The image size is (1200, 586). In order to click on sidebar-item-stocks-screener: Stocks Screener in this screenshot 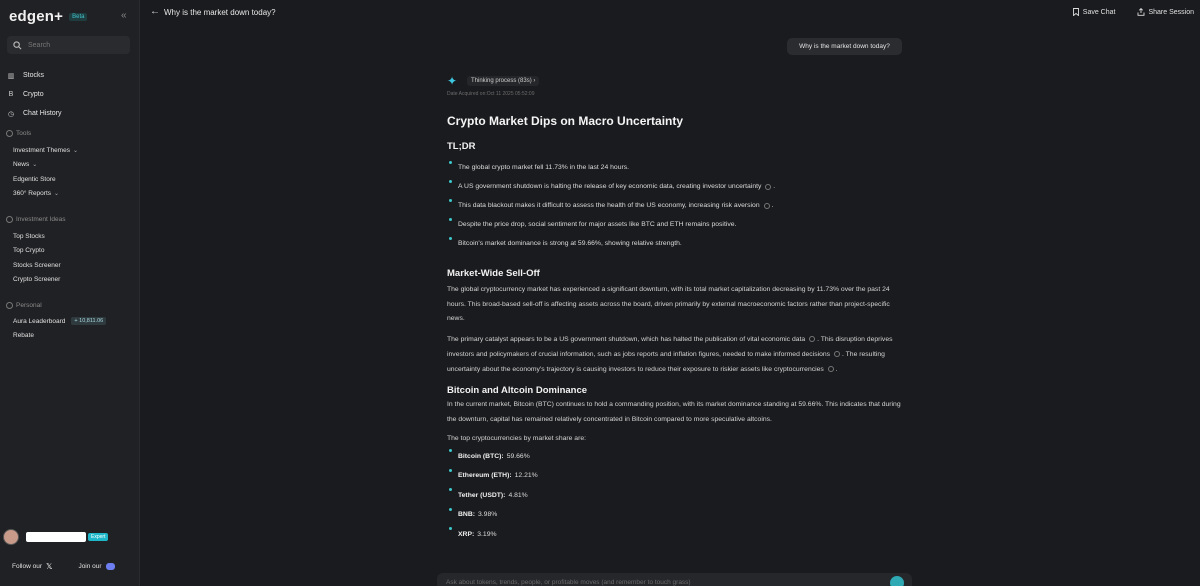, I will do `click(36, 265)`.